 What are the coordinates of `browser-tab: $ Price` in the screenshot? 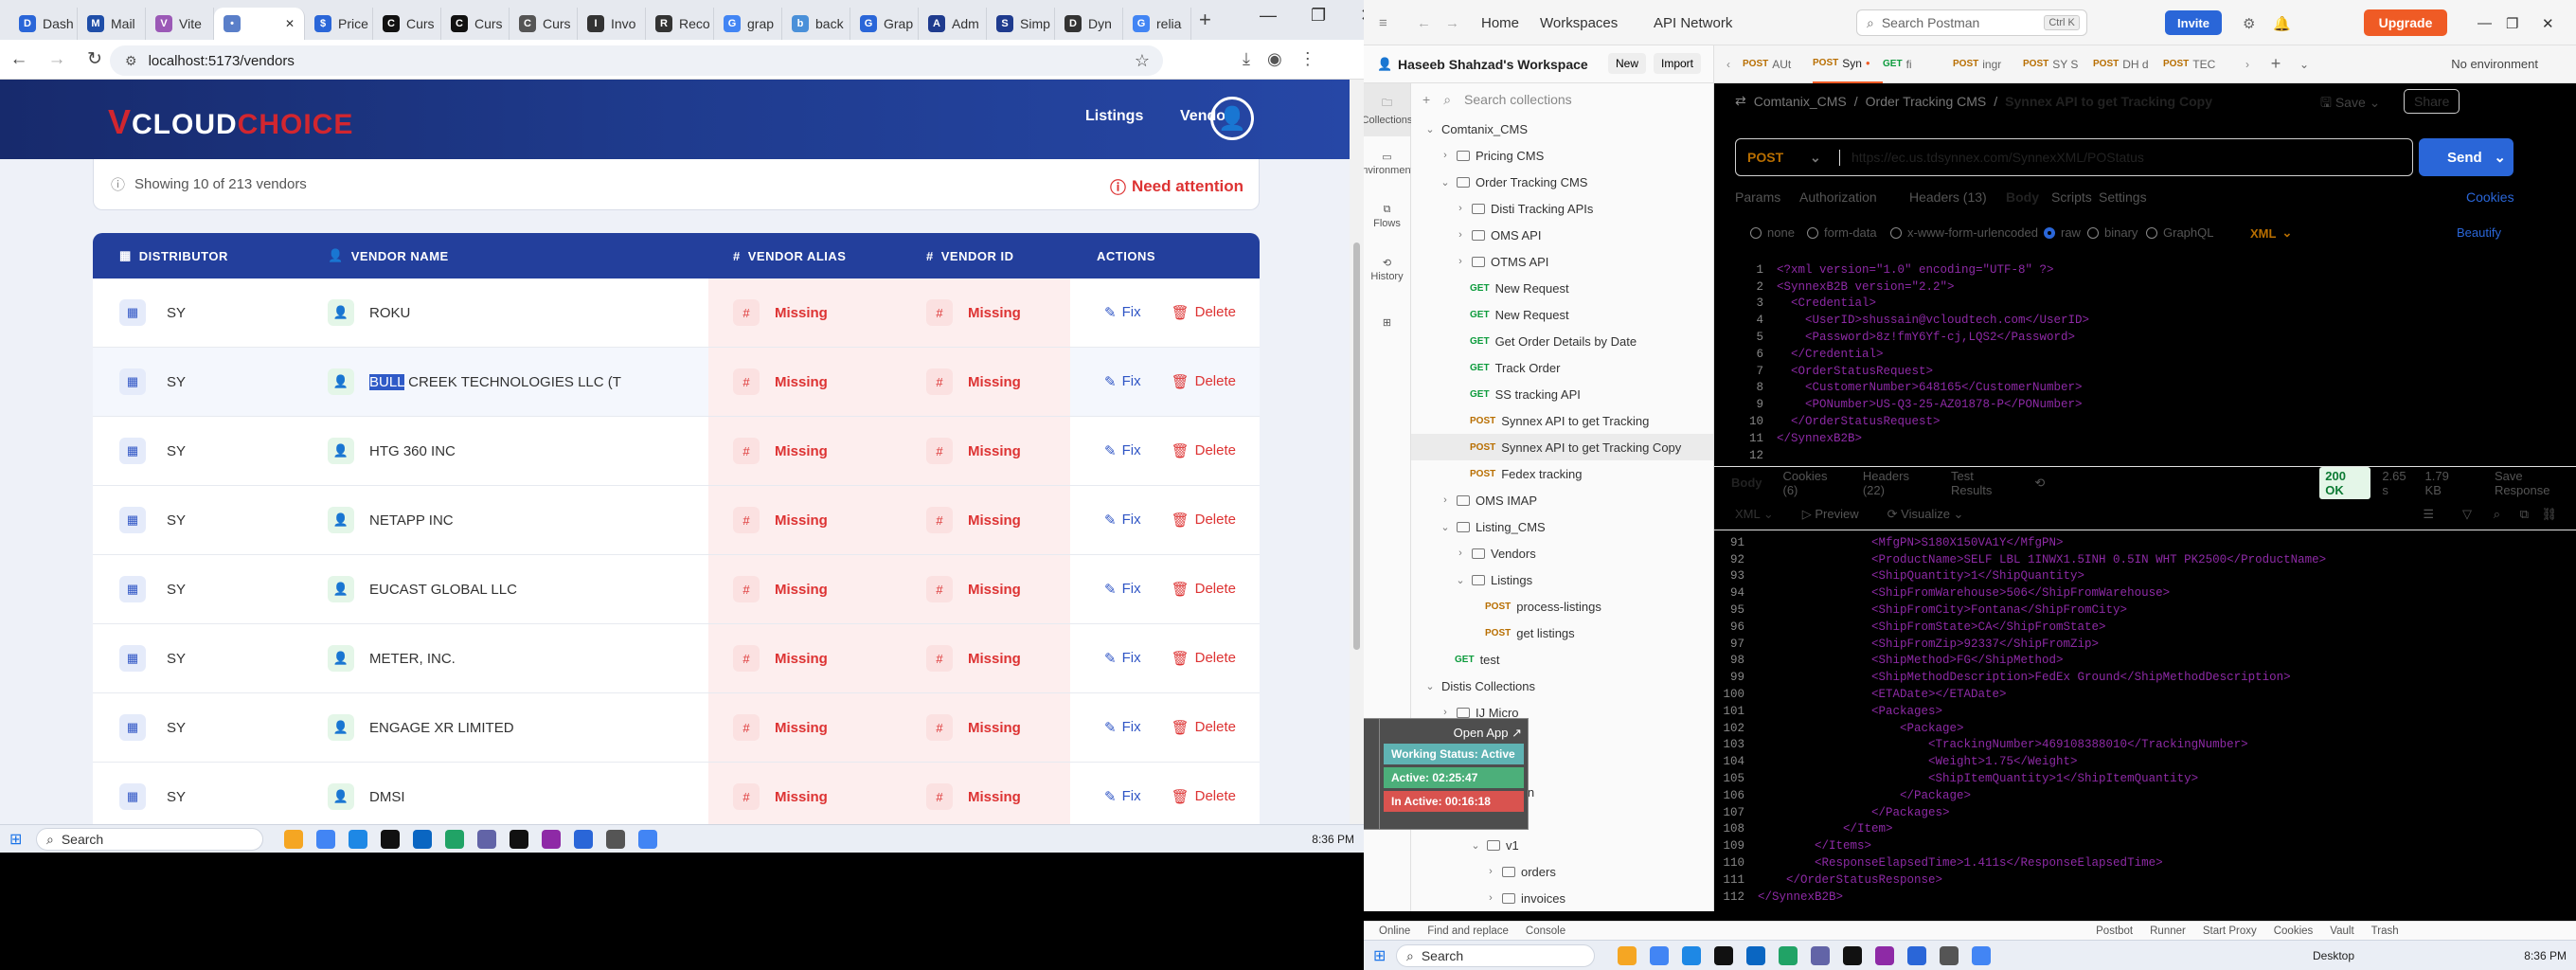 It's located at (339, 24).